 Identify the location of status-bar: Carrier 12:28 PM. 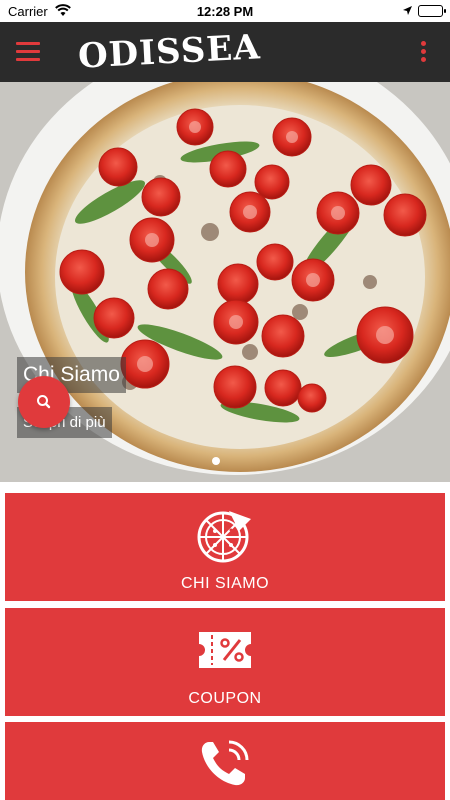
(225, 11).